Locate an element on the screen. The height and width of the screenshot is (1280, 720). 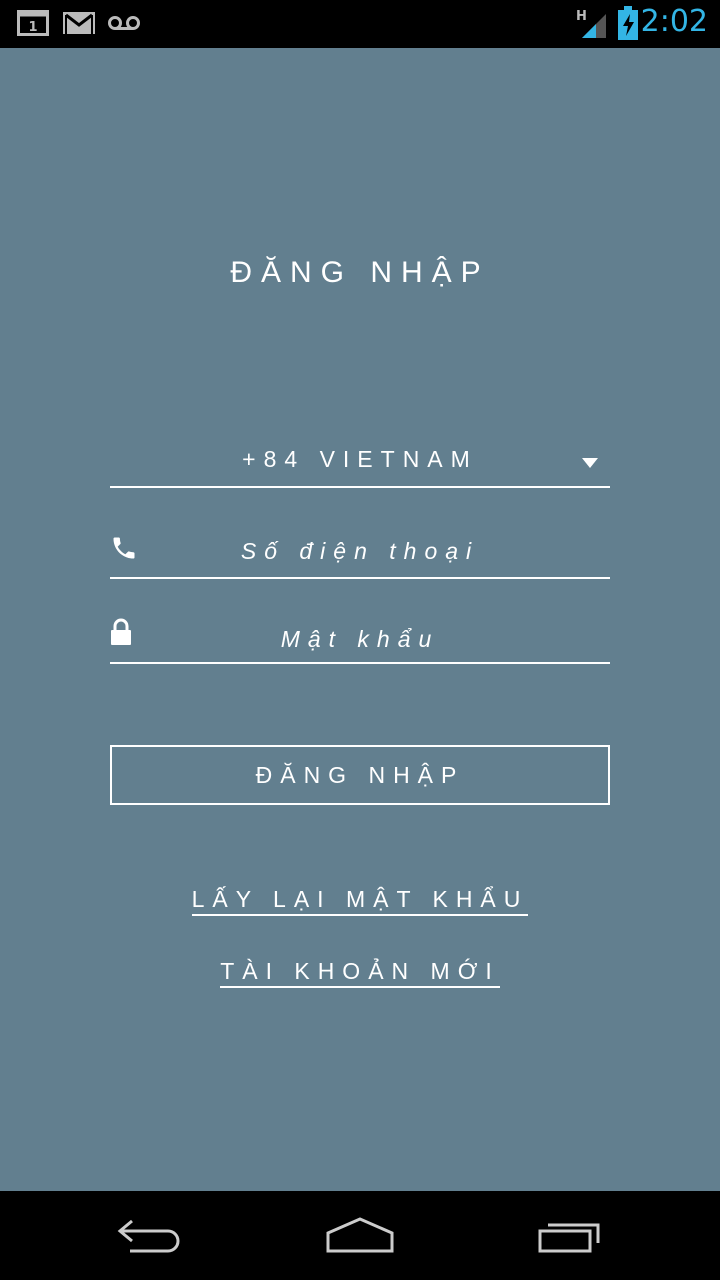
home-icon is located at coordinates (360, 1236).